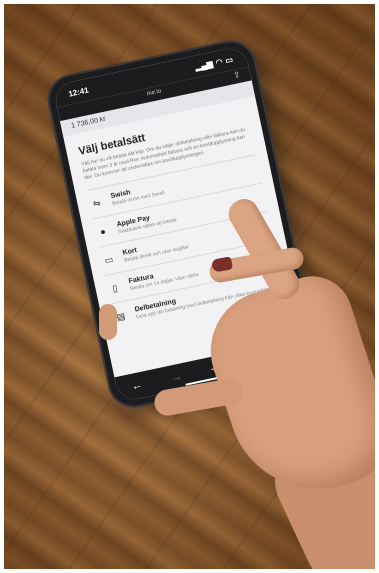 Image resolution: width=379 pixels, height=573 pixels. What do you see at coordinates (236, 75) in the screenshot?
I see `share-icon: ⇪` at bounding box center [236, 75].